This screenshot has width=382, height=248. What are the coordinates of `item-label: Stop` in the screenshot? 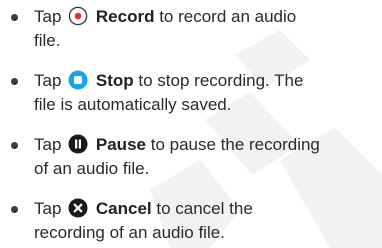 It's located at (114, 80).